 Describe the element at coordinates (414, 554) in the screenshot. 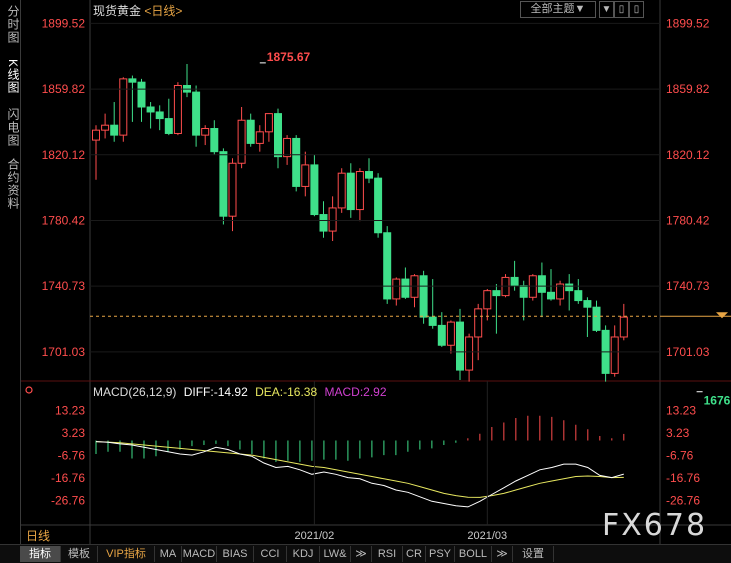

I see `toolbar-tab-11: CR` at that location.